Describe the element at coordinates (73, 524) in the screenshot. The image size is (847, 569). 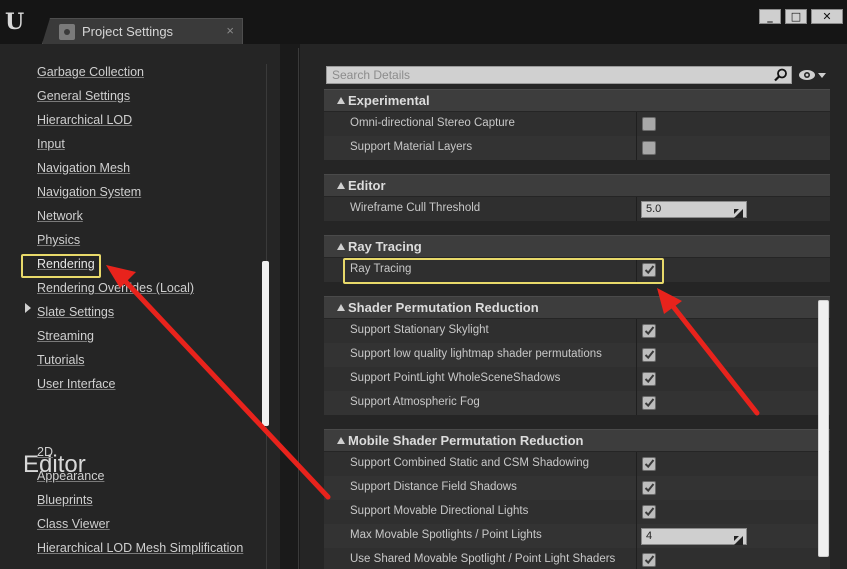
I see `nav-item-class-viewer: Class Viewer` at that location.